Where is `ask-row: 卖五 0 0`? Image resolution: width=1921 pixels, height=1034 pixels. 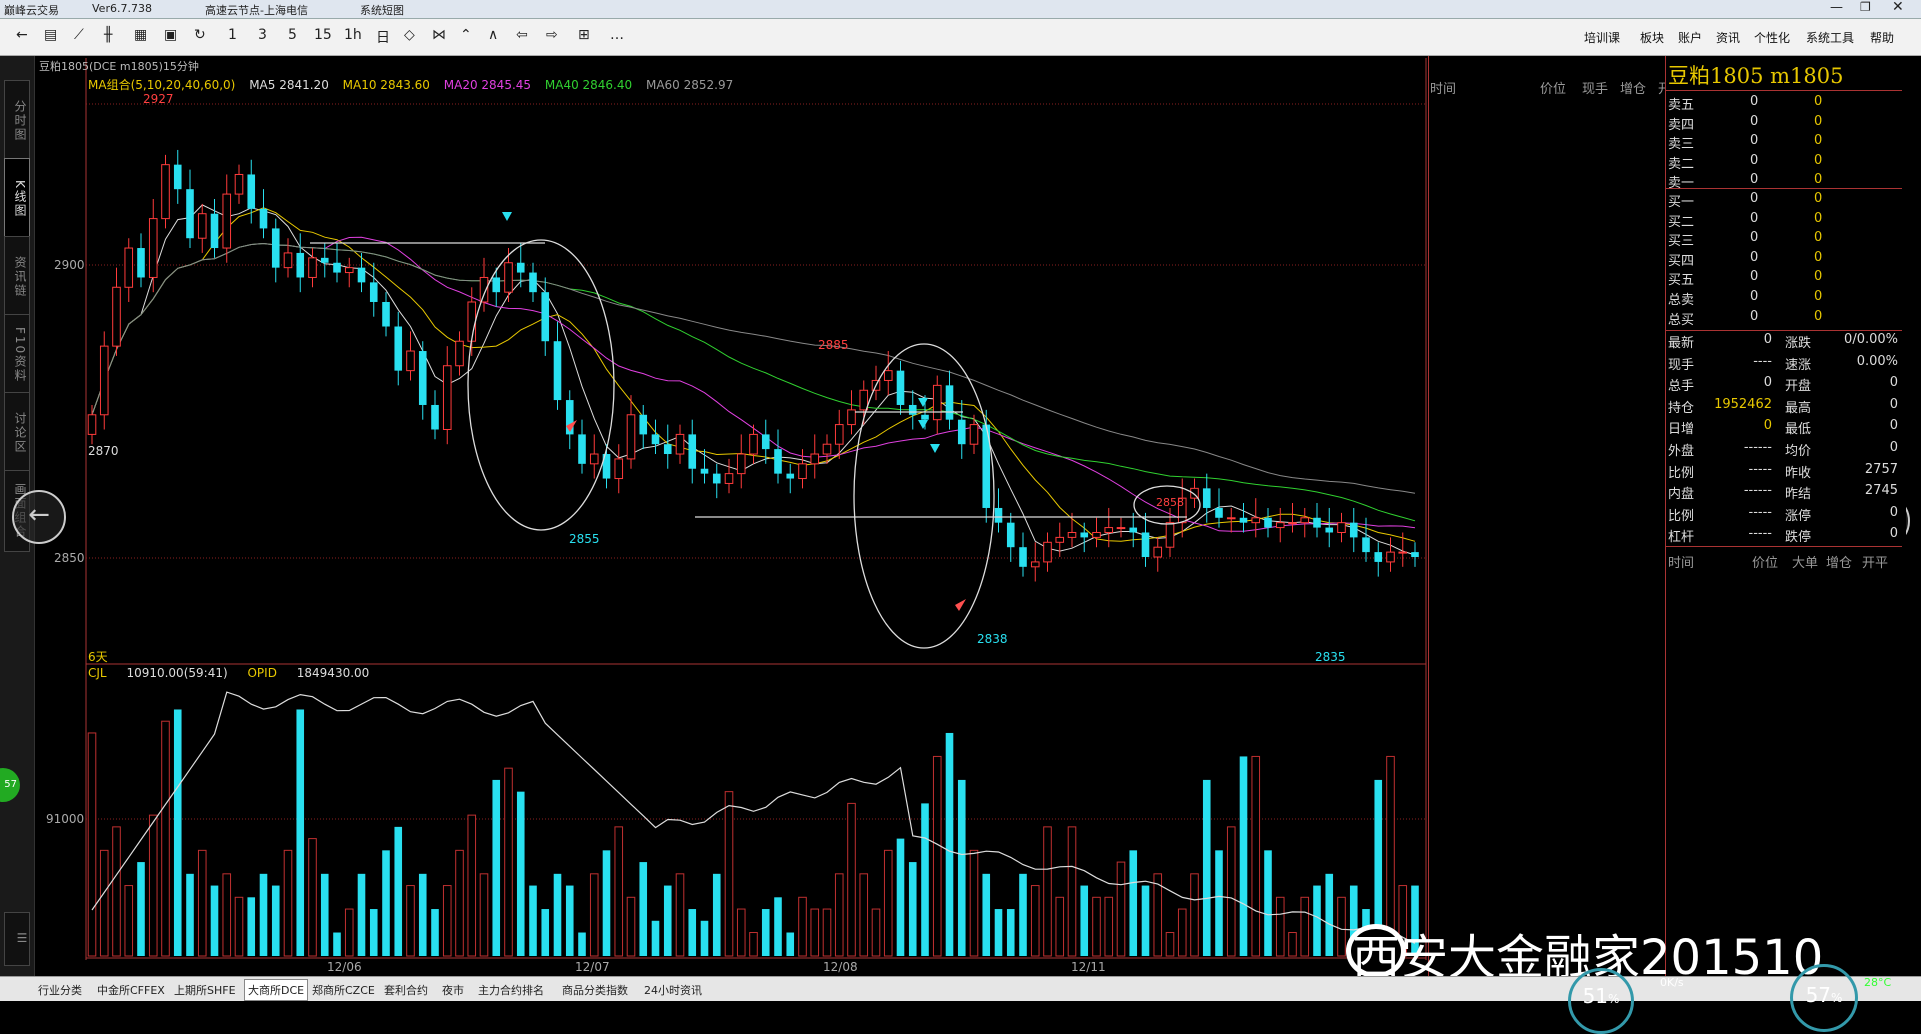 ask-row: 卖五 0 0 is located at coordinates (1783, 104).